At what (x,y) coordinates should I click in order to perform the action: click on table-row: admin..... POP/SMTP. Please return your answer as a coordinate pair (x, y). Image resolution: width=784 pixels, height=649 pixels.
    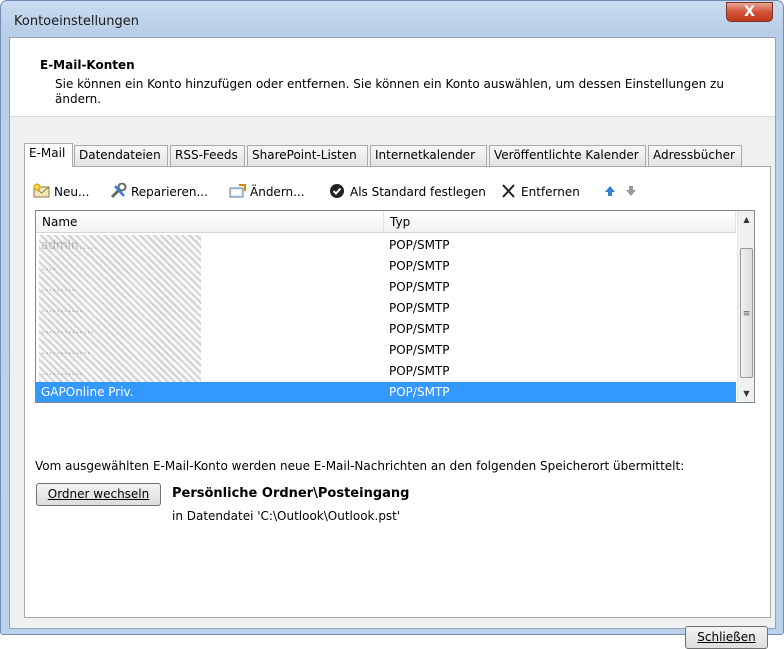
    Looking at the image, I should click on (386, 245).